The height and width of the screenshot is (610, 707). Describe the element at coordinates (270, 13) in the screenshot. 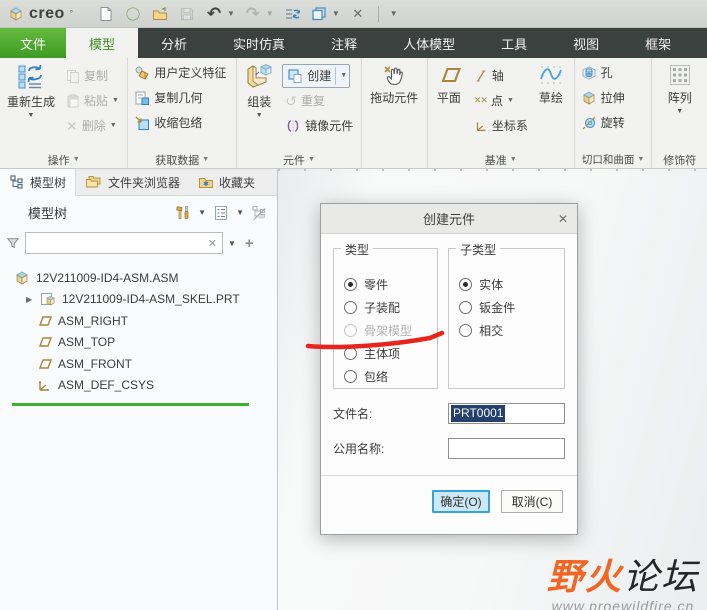

I see `redo-dropdown: ▼` at that location.